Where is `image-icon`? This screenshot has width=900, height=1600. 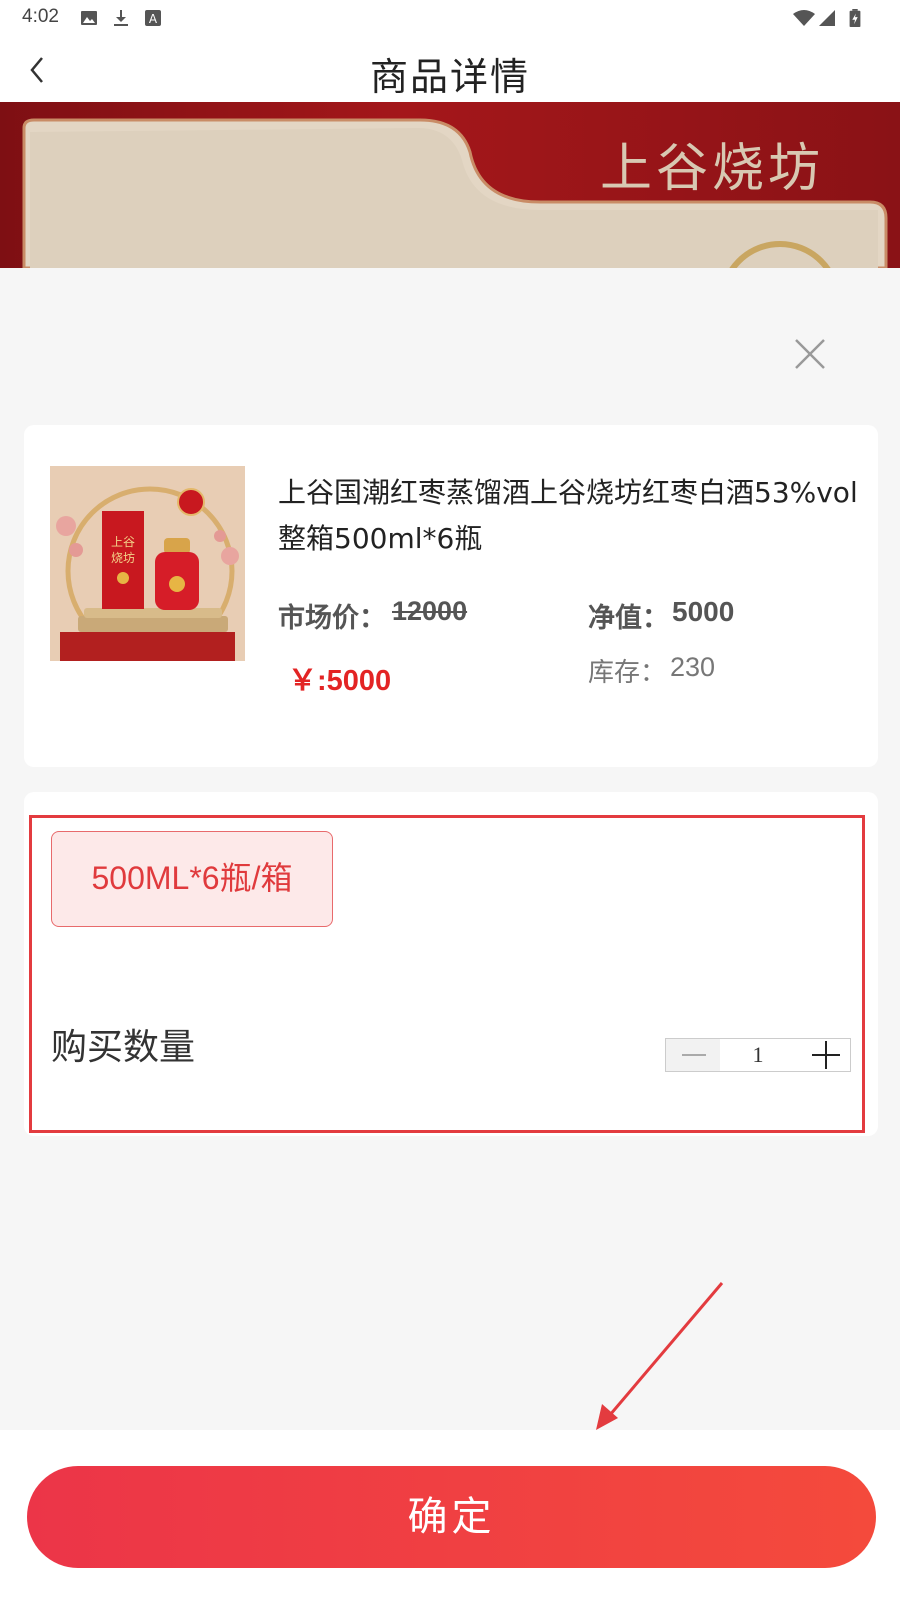
image-icon is located at coordinates (89, 18).